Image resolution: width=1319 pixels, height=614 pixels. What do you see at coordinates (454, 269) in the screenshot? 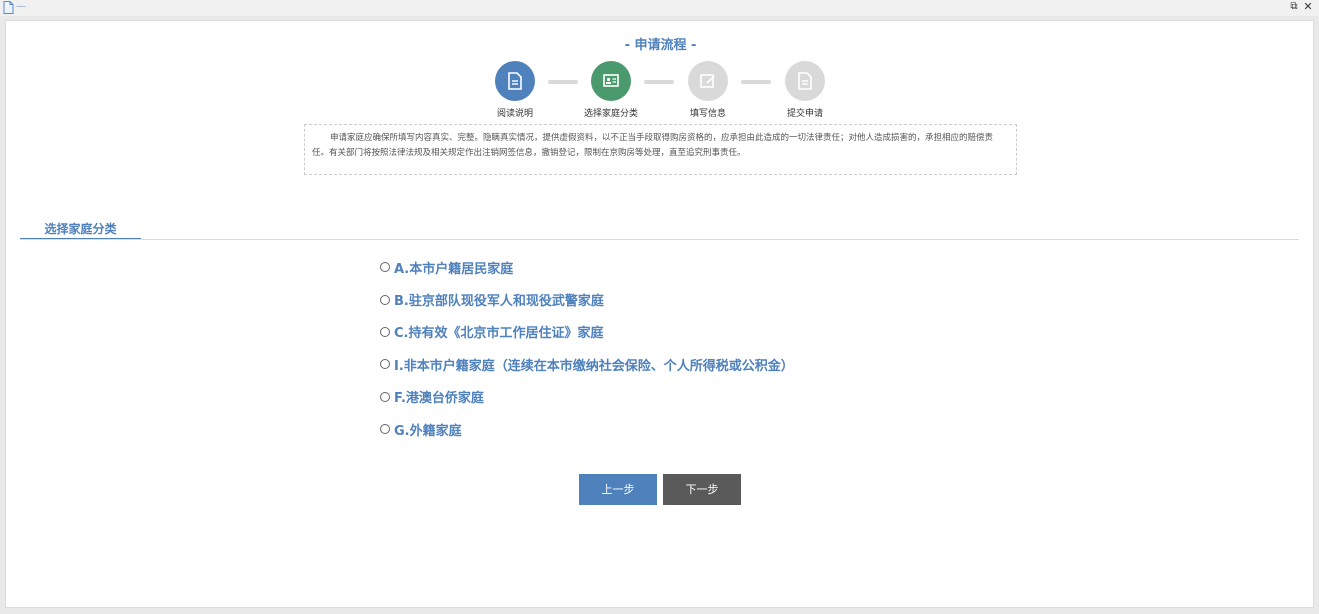
I see `option-label: A.本市户籍居民家庭` at bounding box center [454, 269].